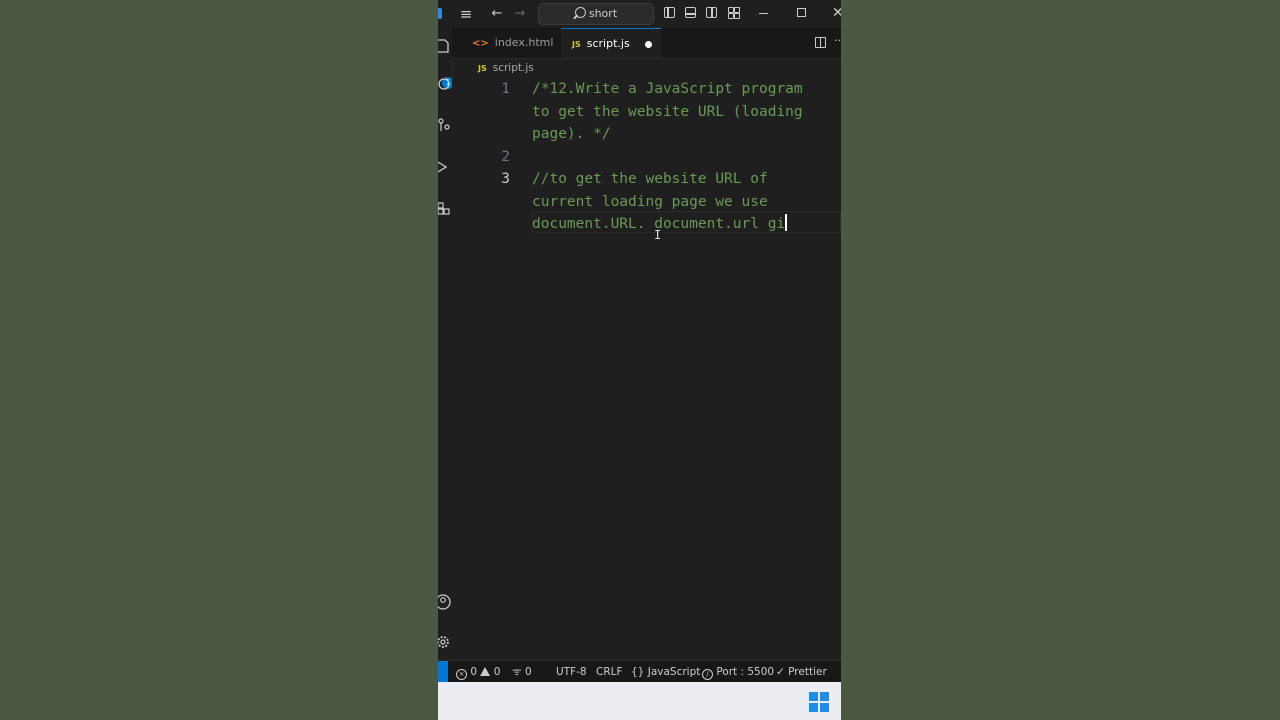  Describe the element at coordinates (571, 672) in the screenshot. I see `encoding-indicator: UTF-8` at that location.